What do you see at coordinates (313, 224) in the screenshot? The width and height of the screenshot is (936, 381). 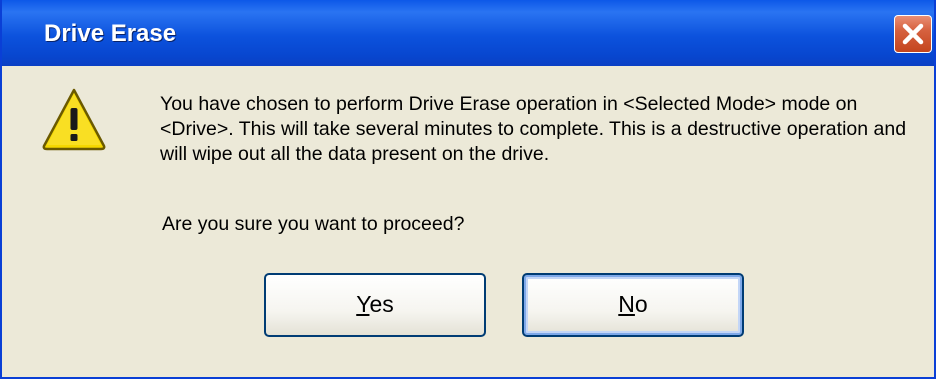 I see `dialog-question: Are you sure you want to proceed?` at bounding box center [313, 224].